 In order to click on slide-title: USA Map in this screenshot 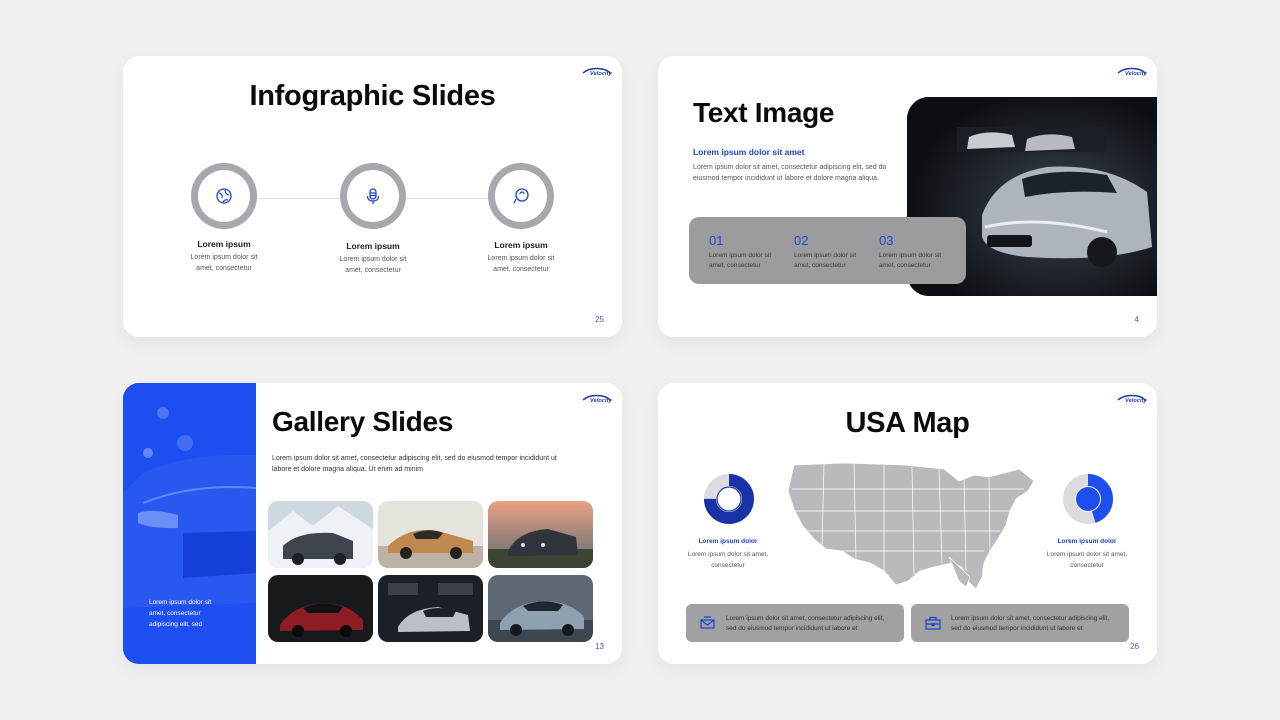, I will do `click(907, 423)`.